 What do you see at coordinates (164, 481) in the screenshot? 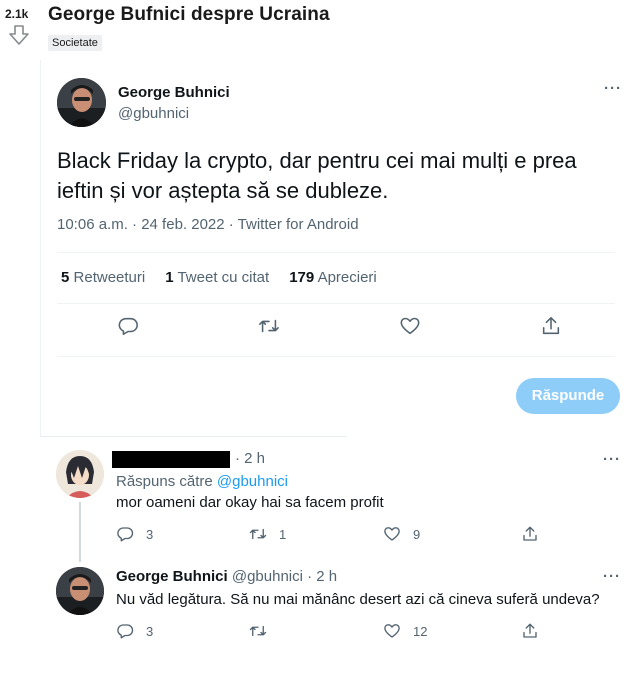
I see `replying-prefix: Răspuns către` at bounding box center [164, 481].